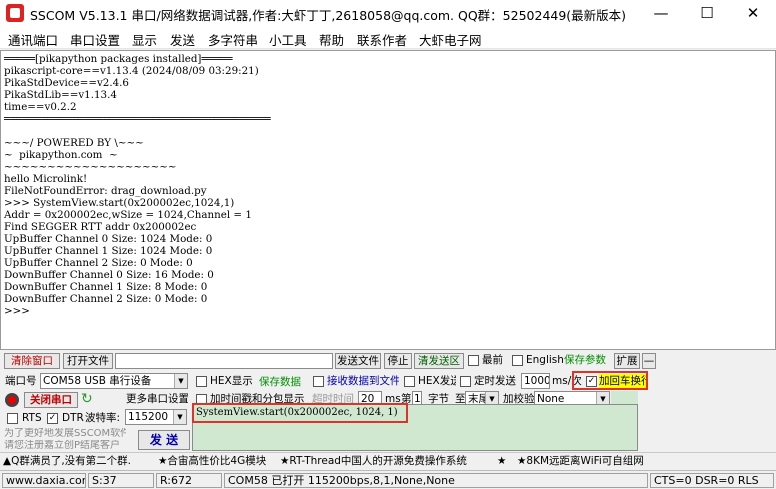 The width and height of the screenshot is (776, 489). I want to click on dtr-checkbox: ✓, so click(52, 418).